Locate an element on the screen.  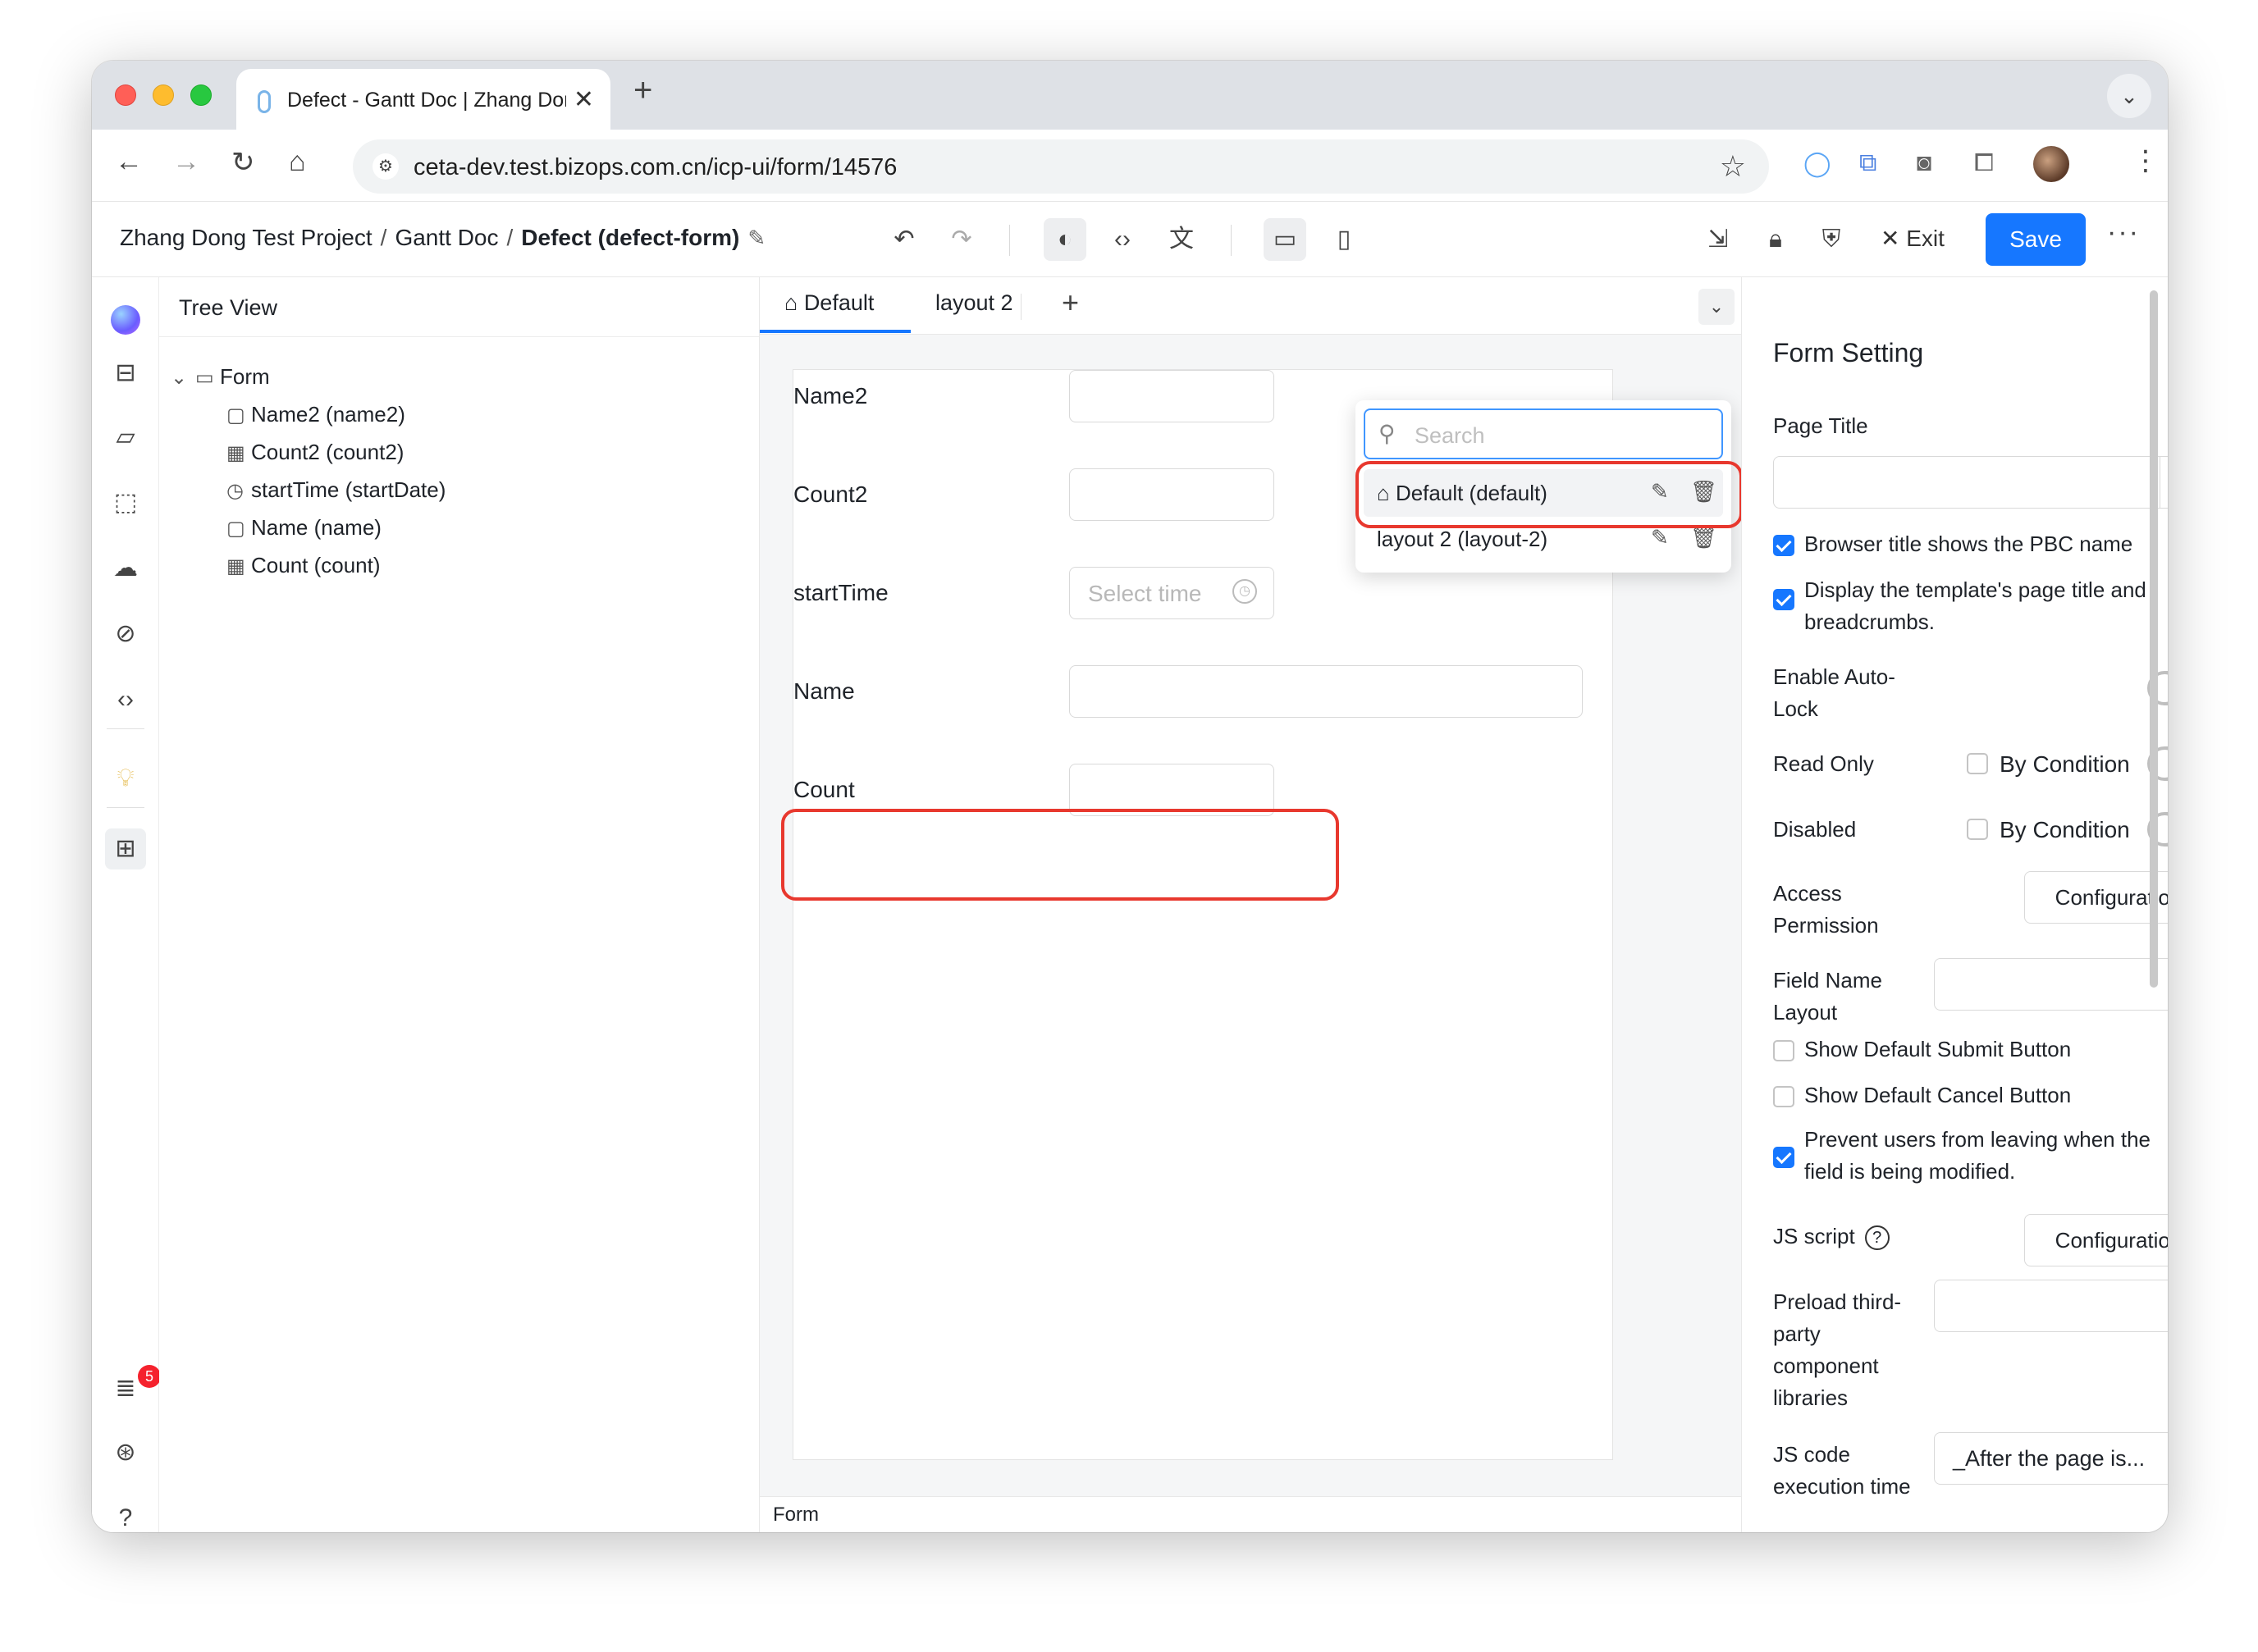
save-button: Save is located at coordinates (2036, 239).